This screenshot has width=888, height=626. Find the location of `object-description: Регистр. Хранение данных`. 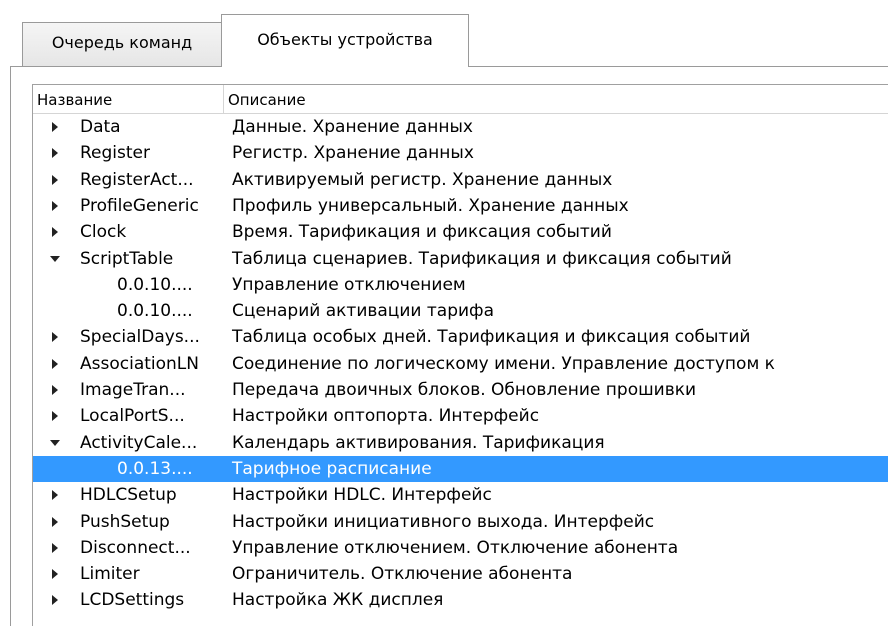

object-description: Регистр. Хранение данных is located at coordinates (353, 153).